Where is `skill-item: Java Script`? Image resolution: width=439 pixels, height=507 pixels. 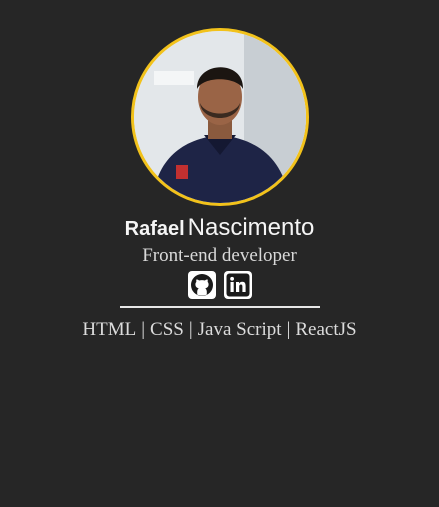
skill-item: Java Script is located at coordinates (239, 329).